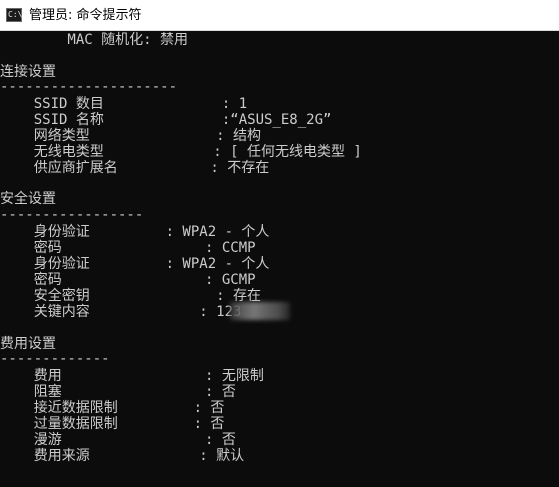 This screenshot has height=487, width=559. I want to click on console-line-radio-type: 无线电类型 : [ 任何无线电类型 ], so click(181, 152).